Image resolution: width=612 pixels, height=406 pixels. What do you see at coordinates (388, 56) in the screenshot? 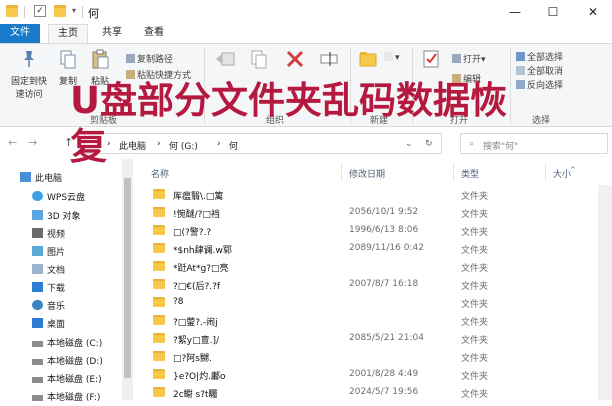
I see `new-item-icon` at bounding box center [388, 56].